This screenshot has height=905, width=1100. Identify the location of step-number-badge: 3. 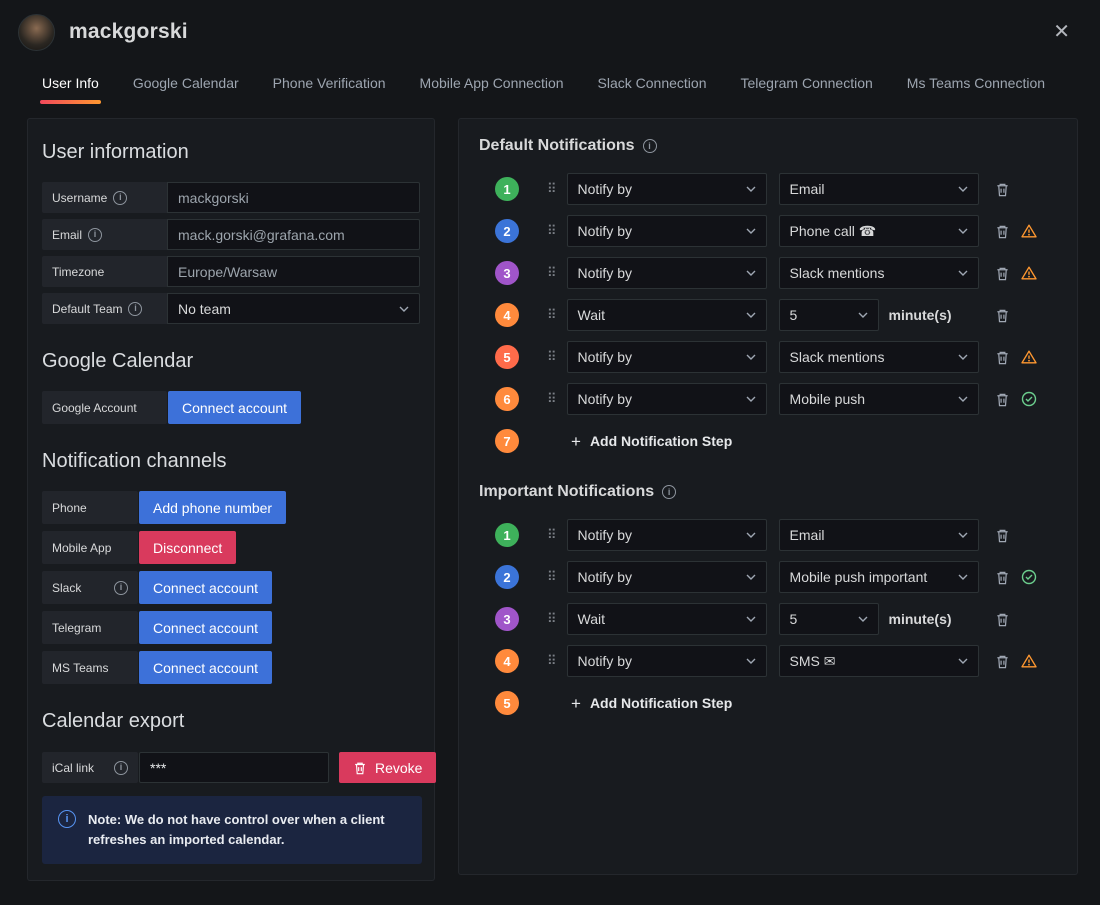
(507, 273).